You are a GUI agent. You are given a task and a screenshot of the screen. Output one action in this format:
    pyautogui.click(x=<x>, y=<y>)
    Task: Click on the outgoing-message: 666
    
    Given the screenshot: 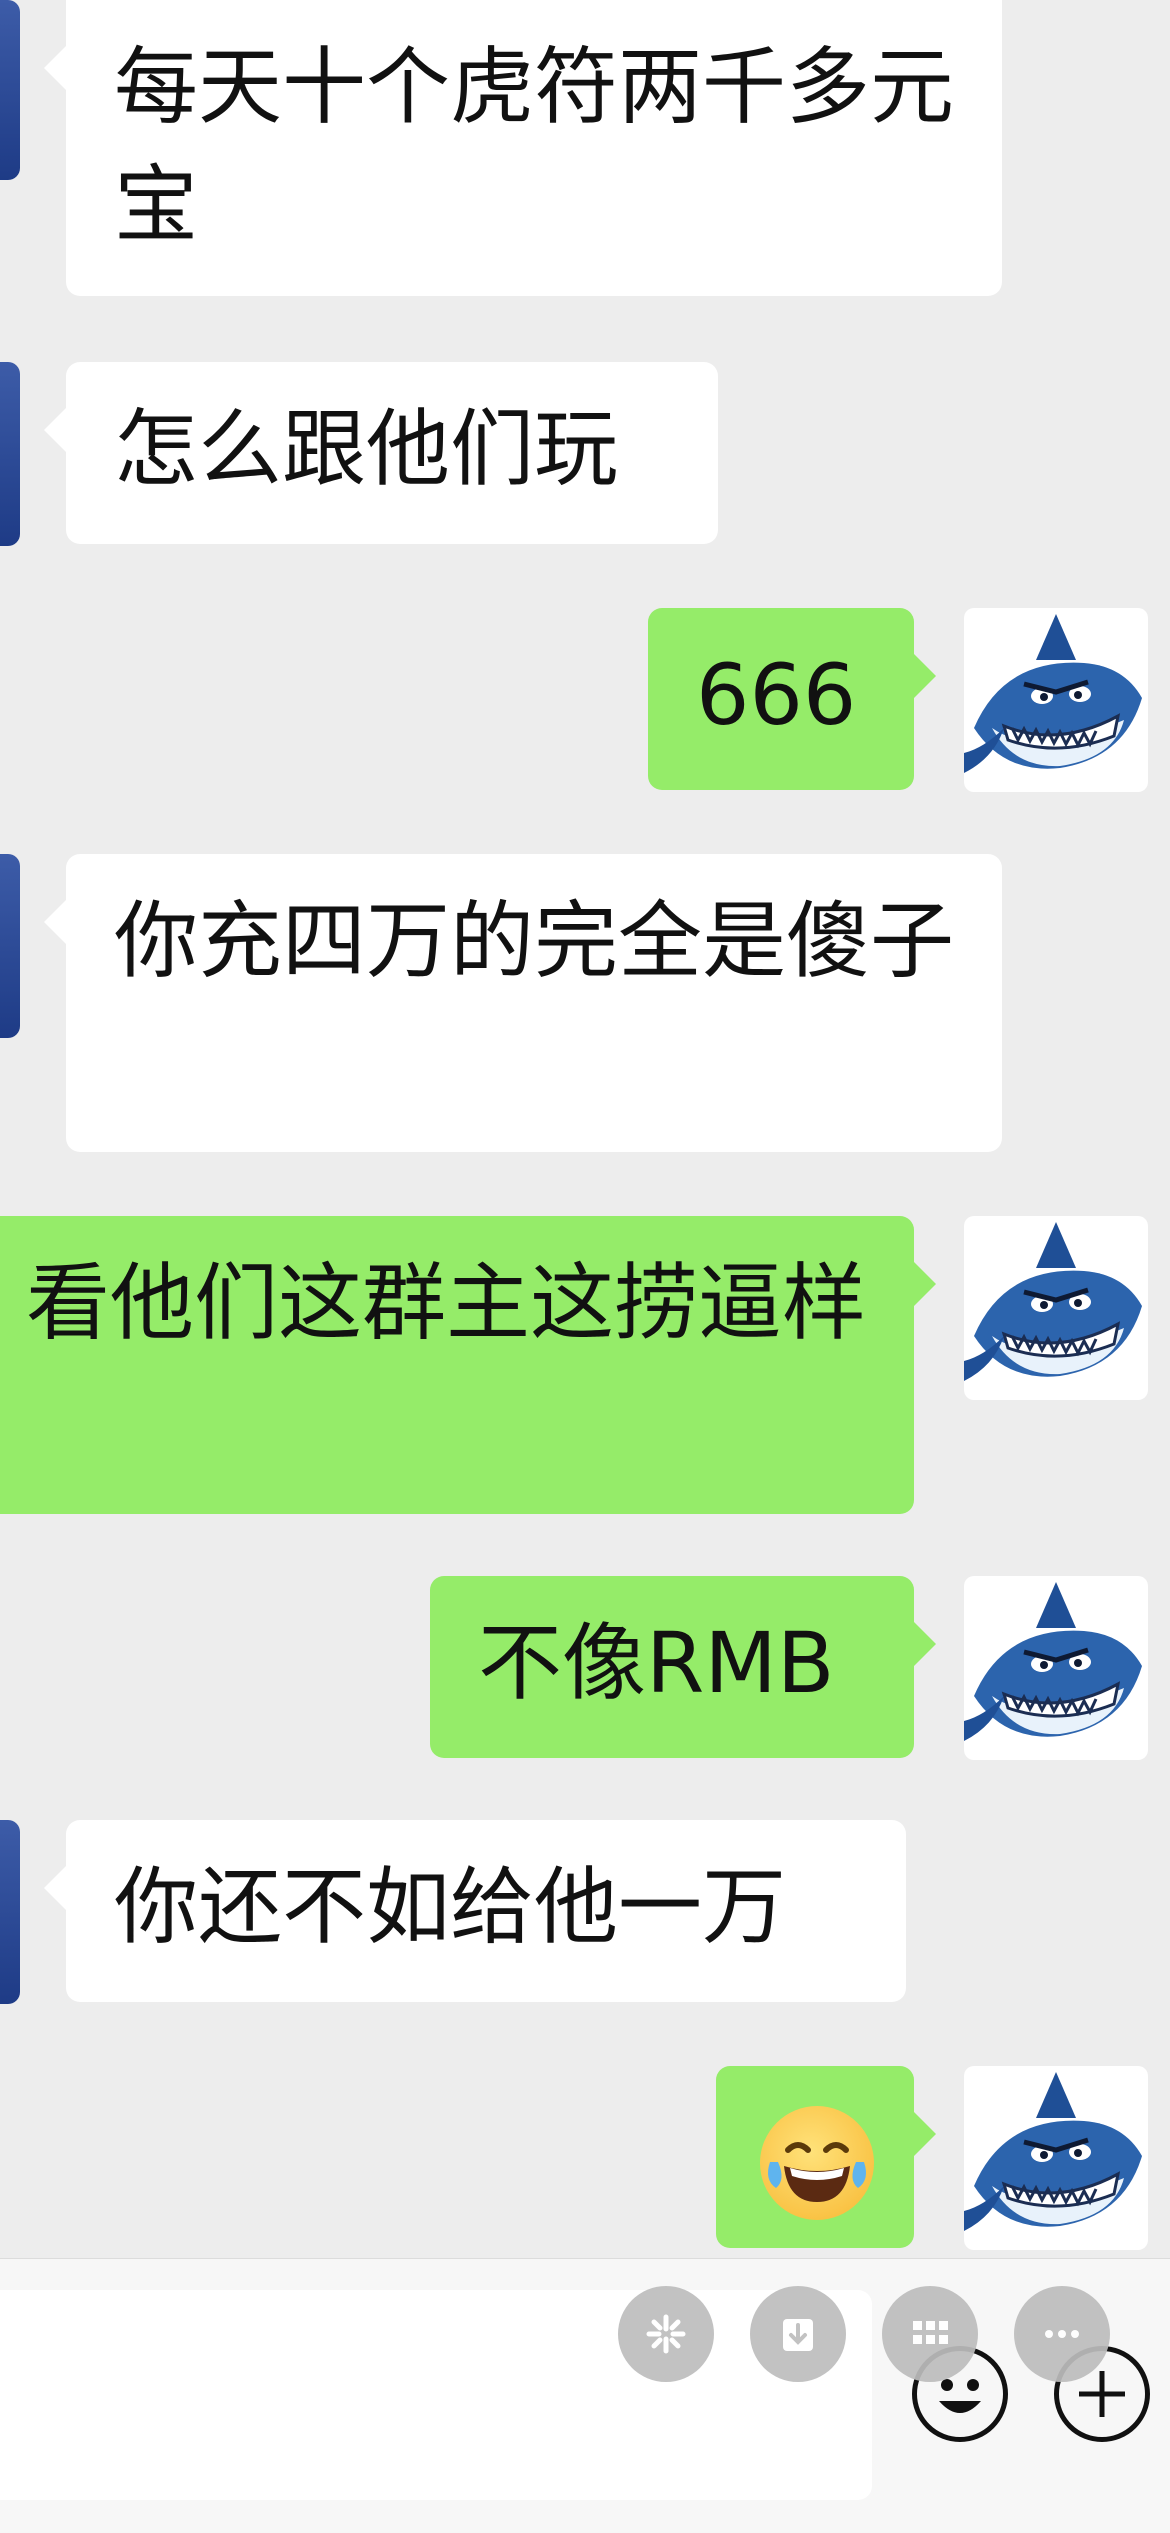 What is the action you would take?
    pyautogui.click(x=792, y=699)
    